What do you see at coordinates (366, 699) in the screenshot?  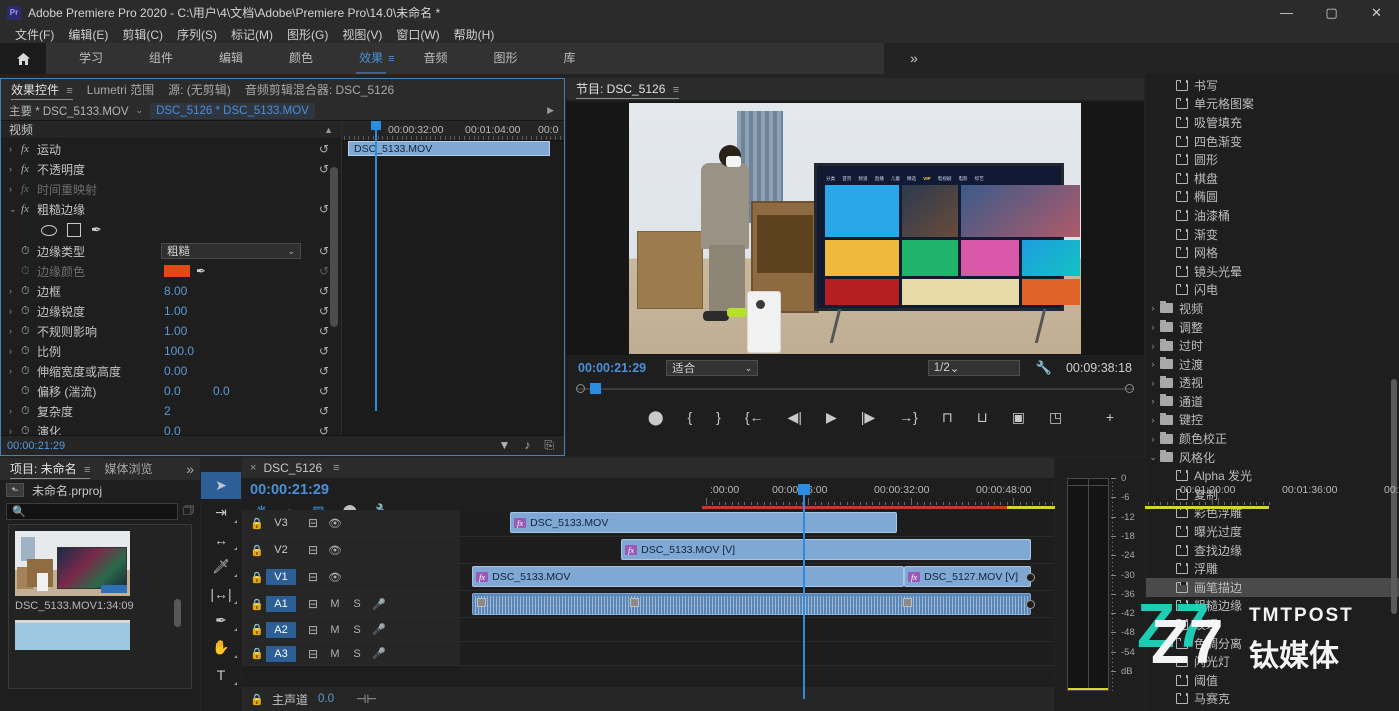 I see `pan-balance-icon: ⊣⊢` at bounding box center [366, 699].